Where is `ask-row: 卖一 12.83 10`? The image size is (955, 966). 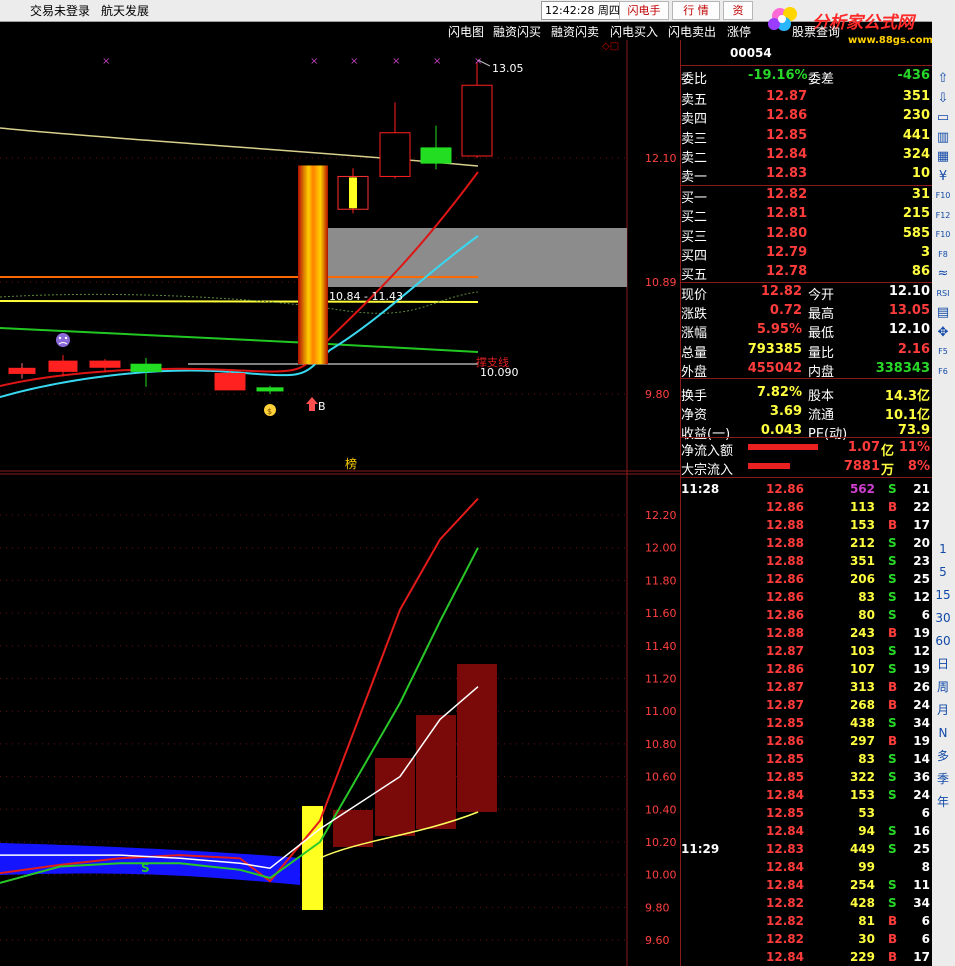
ask-row: 卖一 12.83 10 is located at coordinates (806, 175).